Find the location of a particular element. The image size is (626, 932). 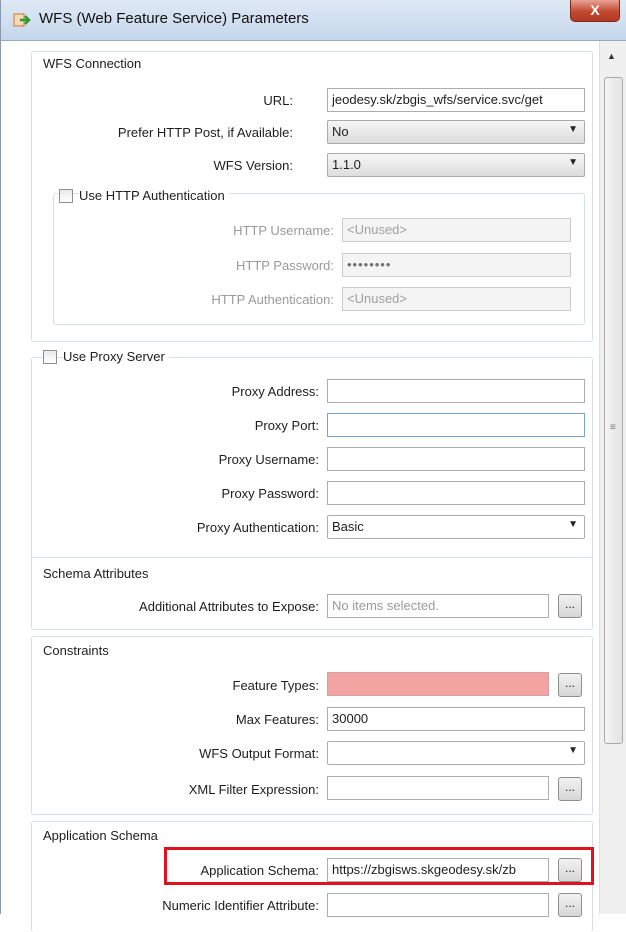

vertical-scrollbar: ▲ ≡ is located at coordinates (612, 477).